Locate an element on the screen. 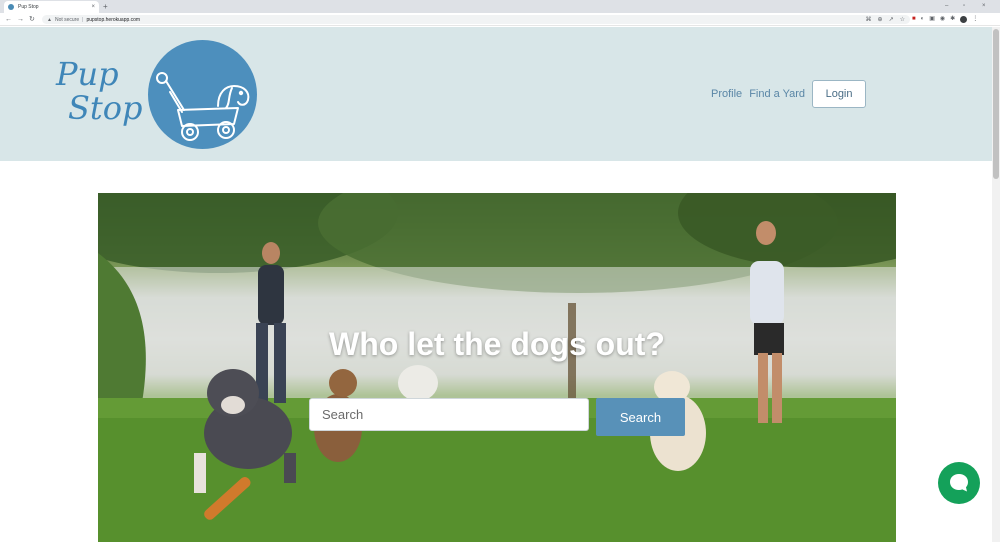 This screenshot has height=542, width=1000. chat-widget-button is located at coordinates (959, 483).